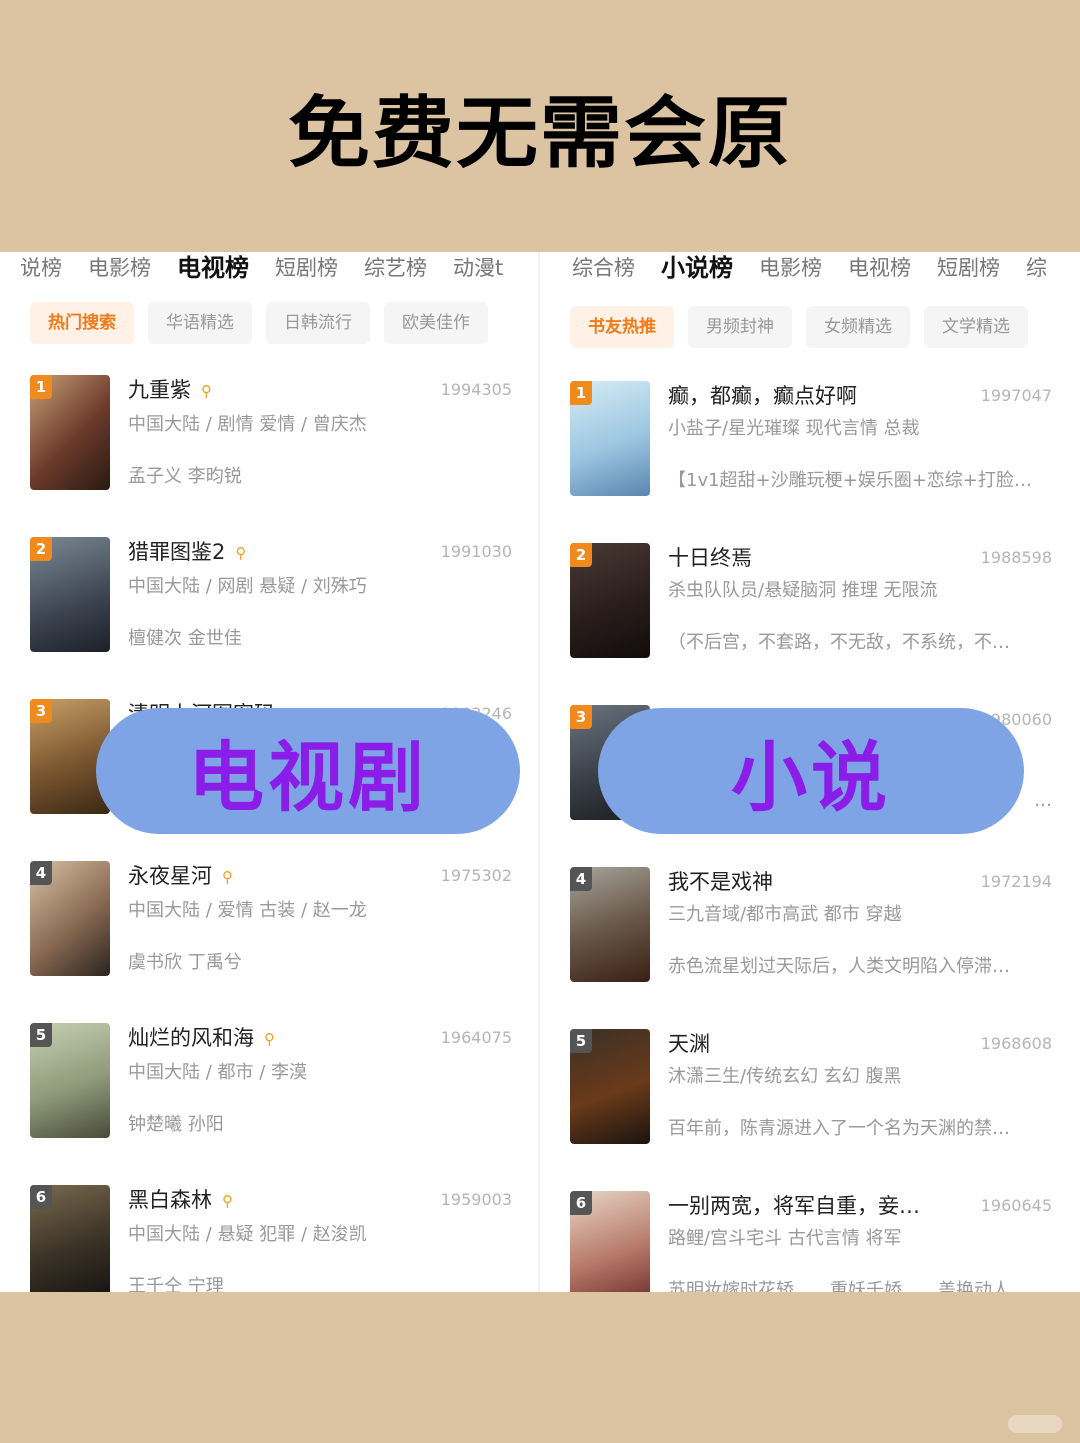 Image resolution: width=1080 pixels, height=1443 pixels. What do you see at coordinates (191, 1038) in the screenshot?
I see `item-title: 灿烂的风和海` at bounding box center [191, 1038].